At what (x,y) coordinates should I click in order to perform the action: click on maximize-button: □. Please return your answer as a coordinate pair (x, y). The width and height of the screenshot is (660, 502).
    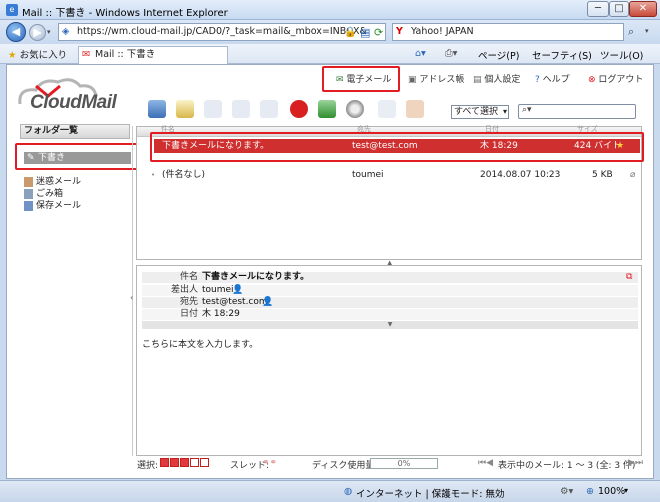
    Looking at the image, I should click on (619, 9).